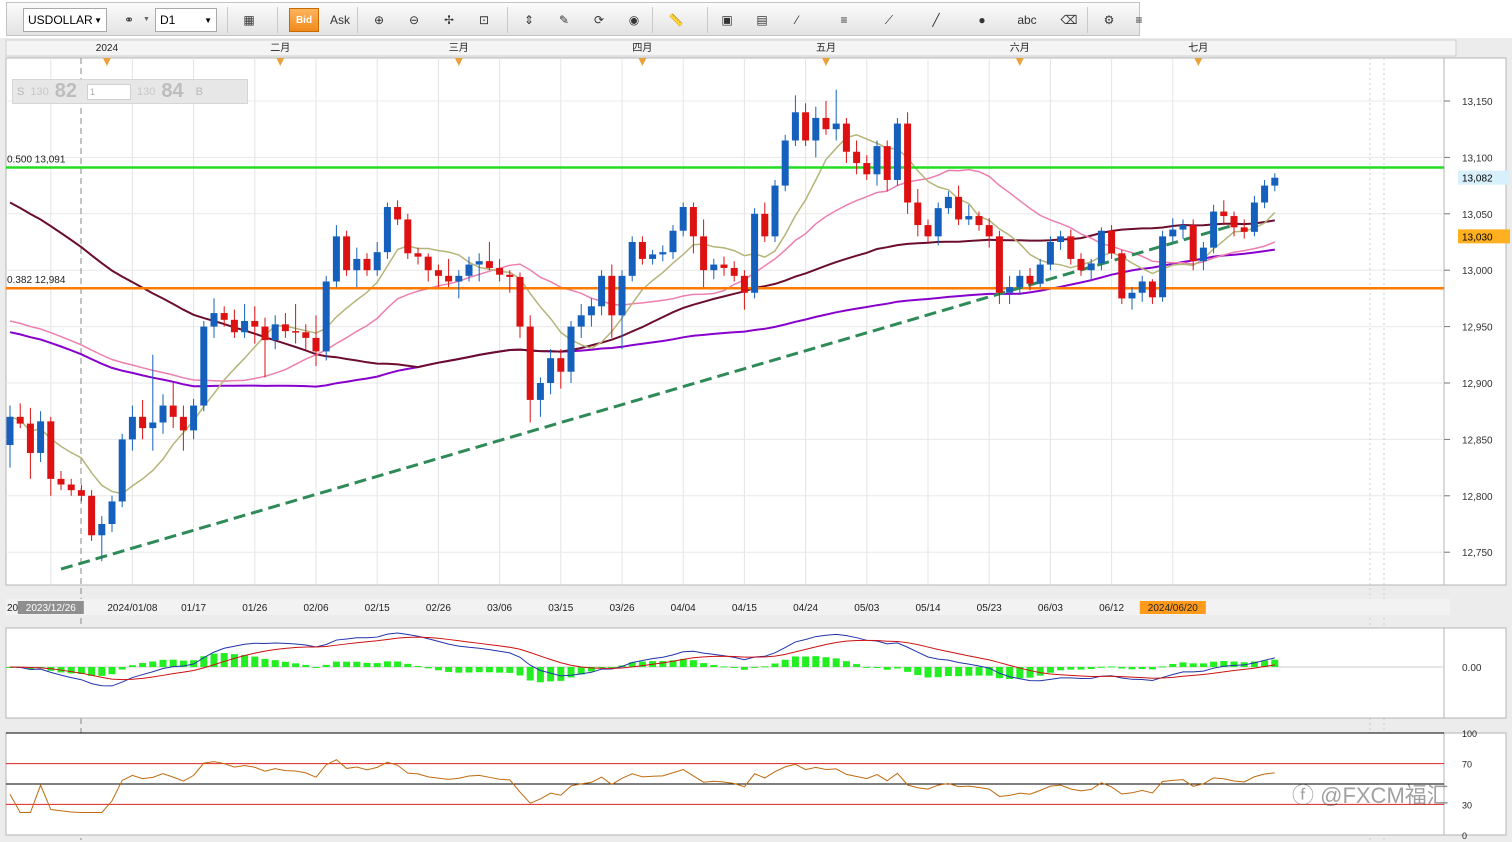 This screenshot has height=842, width=1512. Describe the element at coordinates (66, 91) in the screenshot. I see `sell-price: 82` at that location.